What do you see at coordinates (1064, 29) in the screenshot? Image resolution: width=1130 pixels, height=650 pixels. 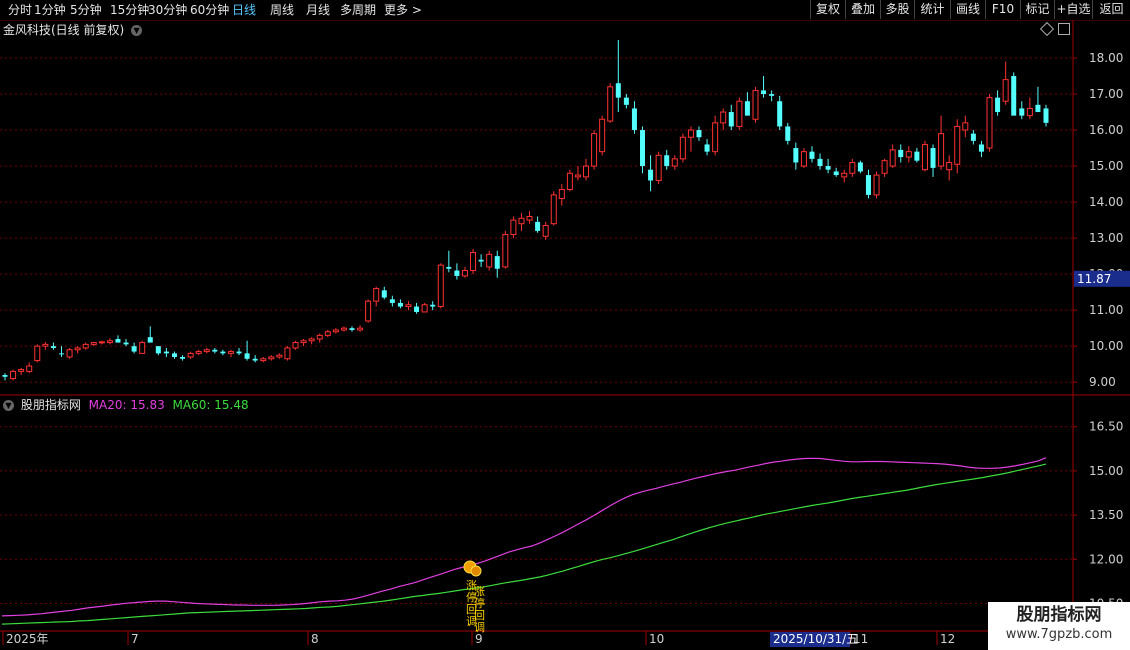 I see `window-maximize-icon` at bounding box center [1064, 29].